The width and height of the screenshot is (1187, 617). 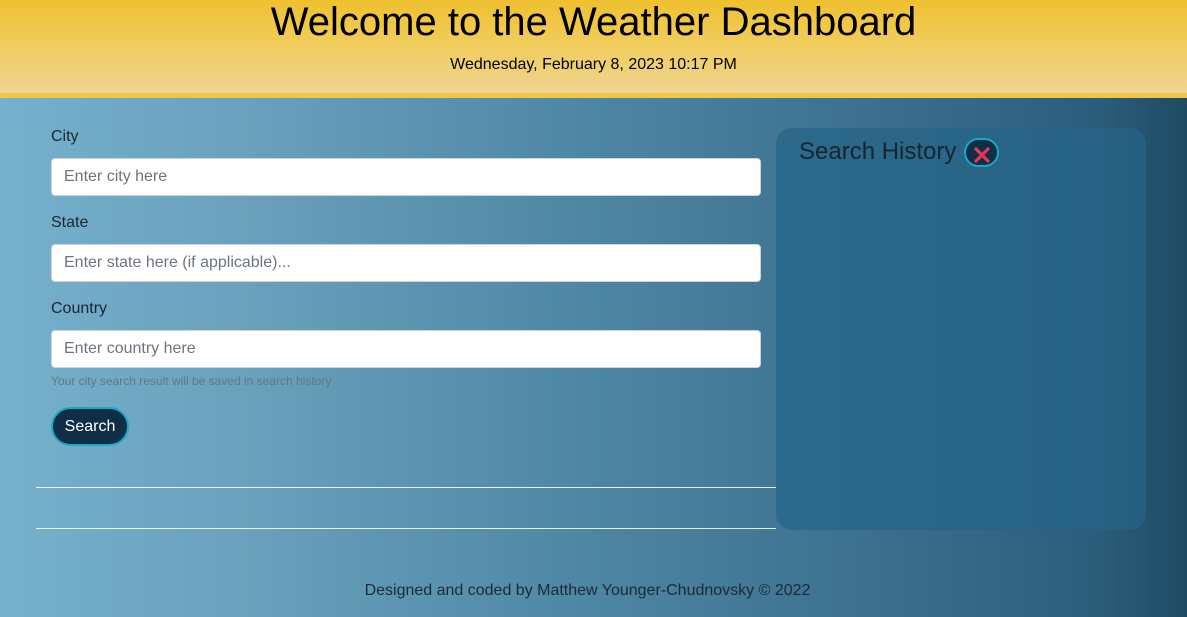 I want to click on city-input, so click(x=406, y=177).